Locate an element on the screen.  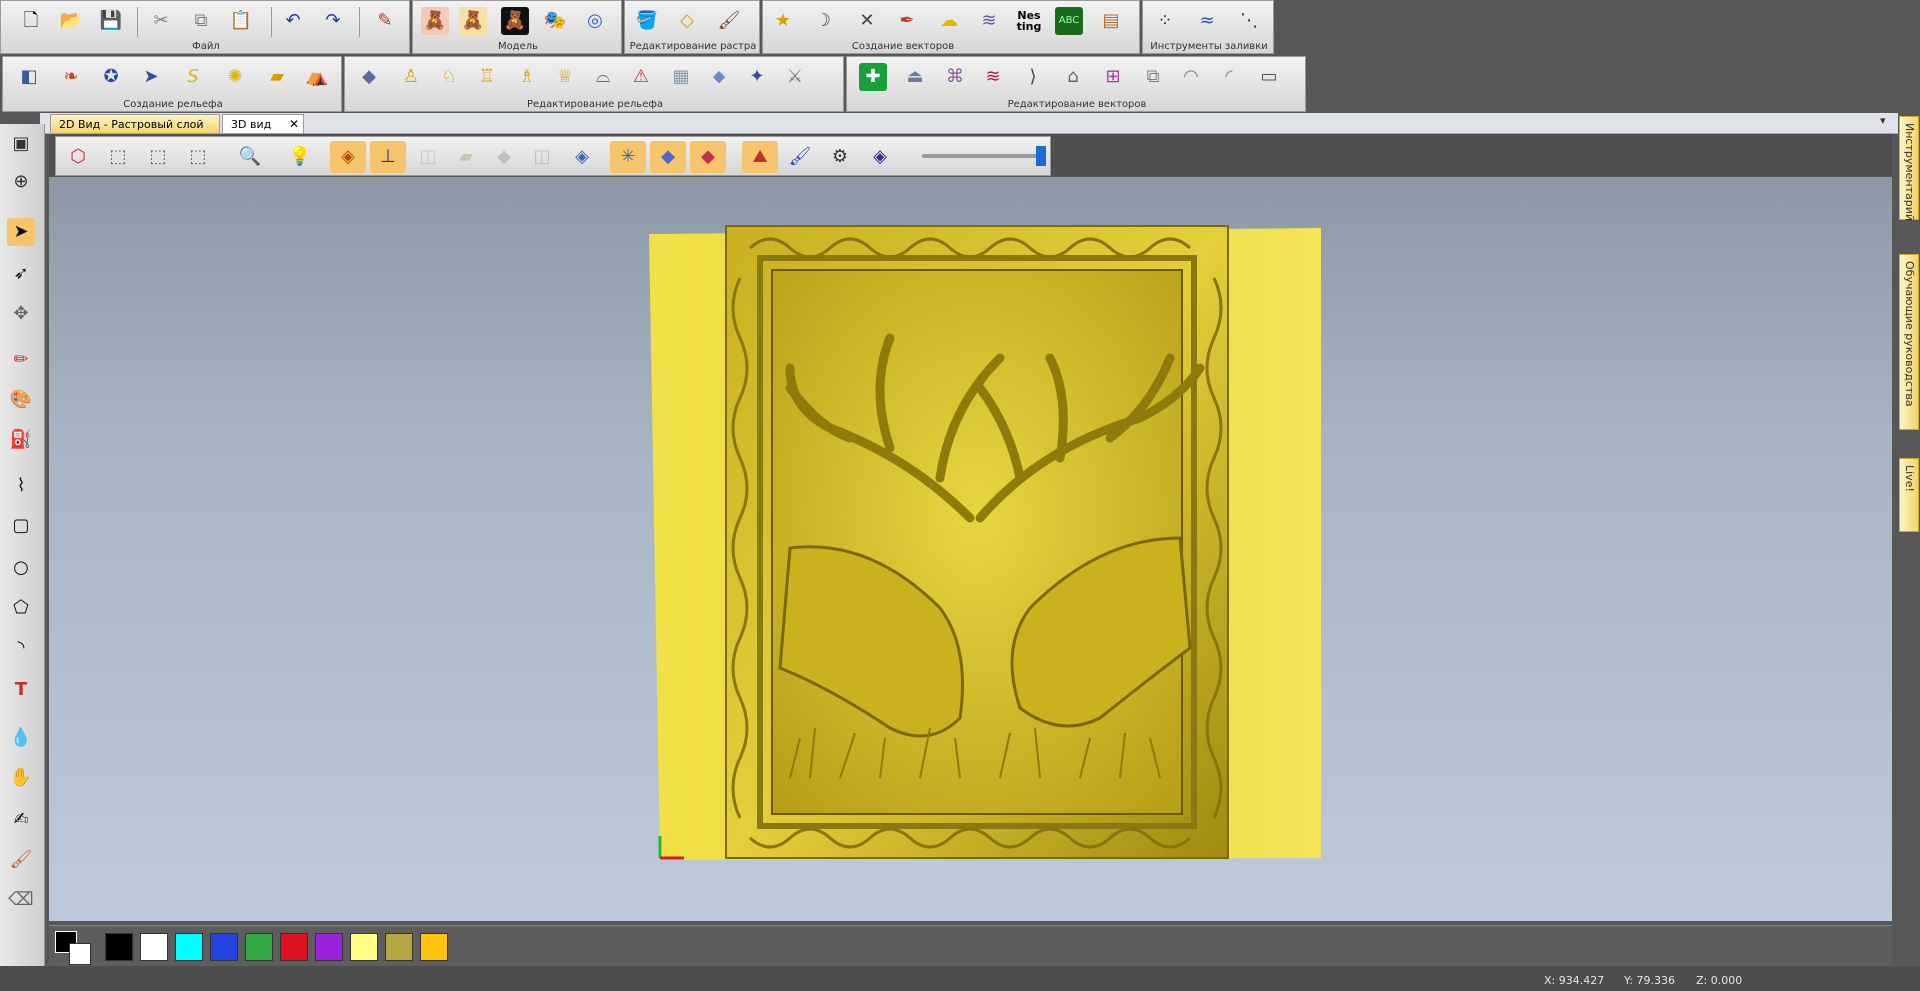
notes-icon: ✎ is located at coordinates (385, 21).